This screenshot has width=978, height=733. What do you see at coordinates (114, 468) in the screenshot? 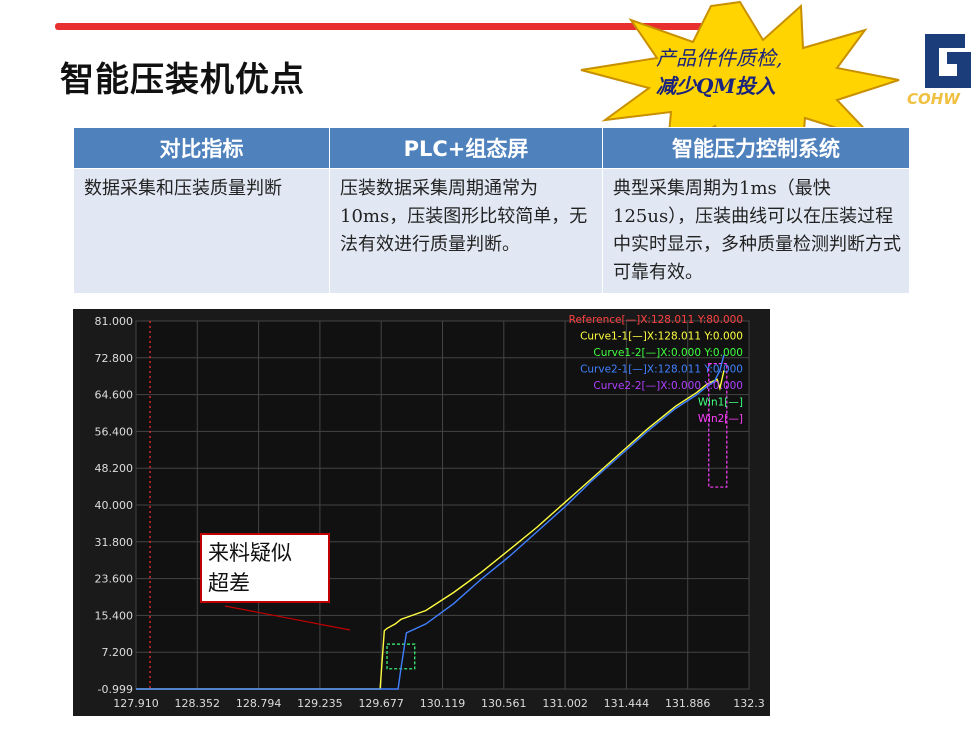
I see `y-tick-label: 48.200` at bounding box center [114, 468].